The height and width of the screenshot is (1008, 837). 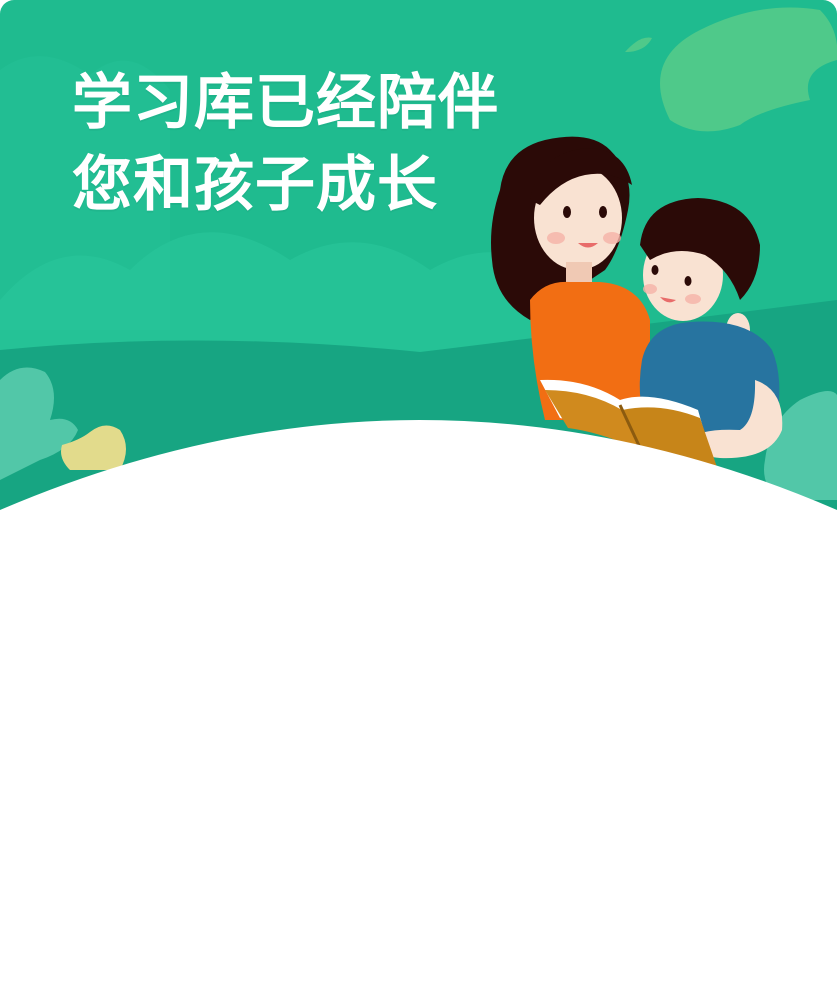 What do you see at coordinates (285, 103) in the screenshot?
I see `headline-line-1: 学习库已经陪伴` at bounding box center [285, 103].